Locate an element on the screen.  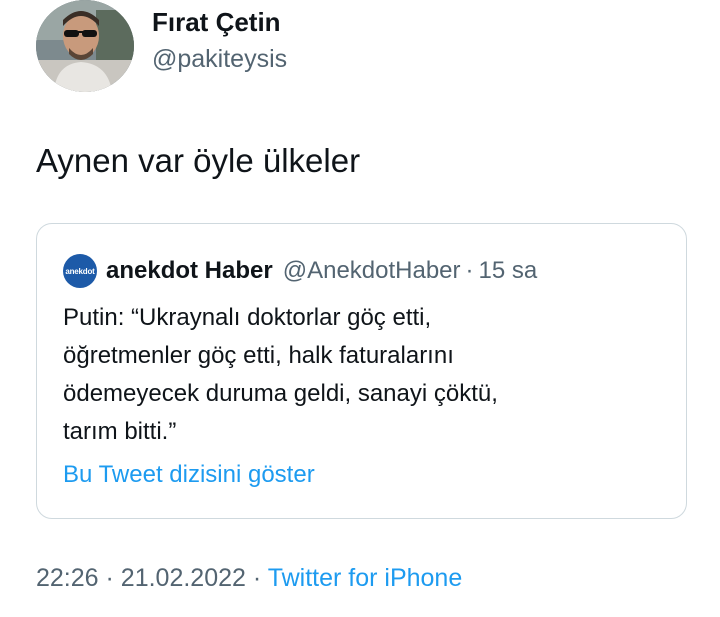
tweet-time: 22:26 is located at coordinates (67, 578).